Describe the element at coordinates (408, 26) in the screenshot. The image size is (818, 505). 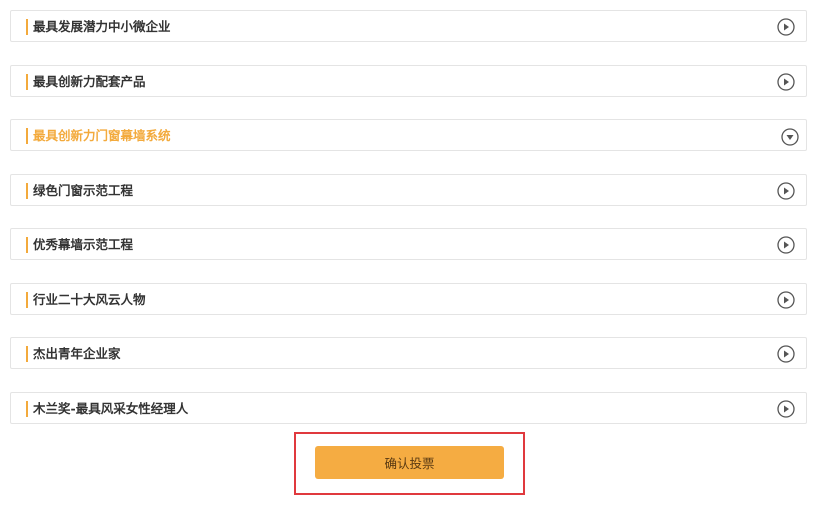
I see `category-row-small-micro-enterprise: 最具发展潜力中小微企业` at that location.